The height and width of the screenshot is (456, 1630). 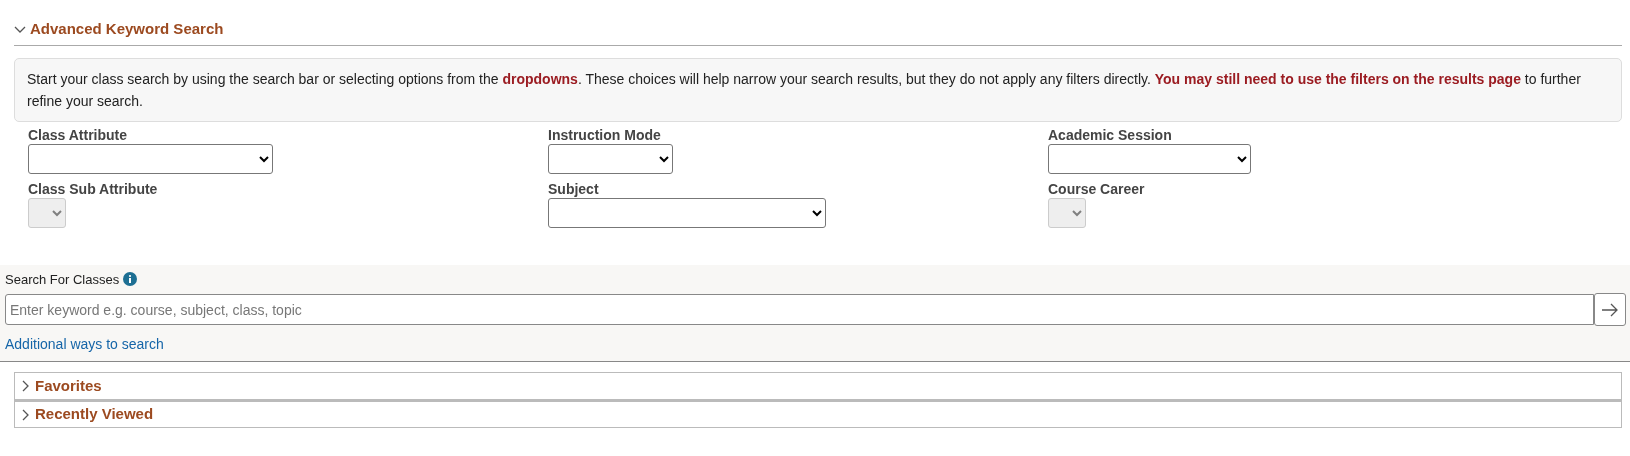 I want to click on section-title: Recently Viewed, so click(x=94, y=414).